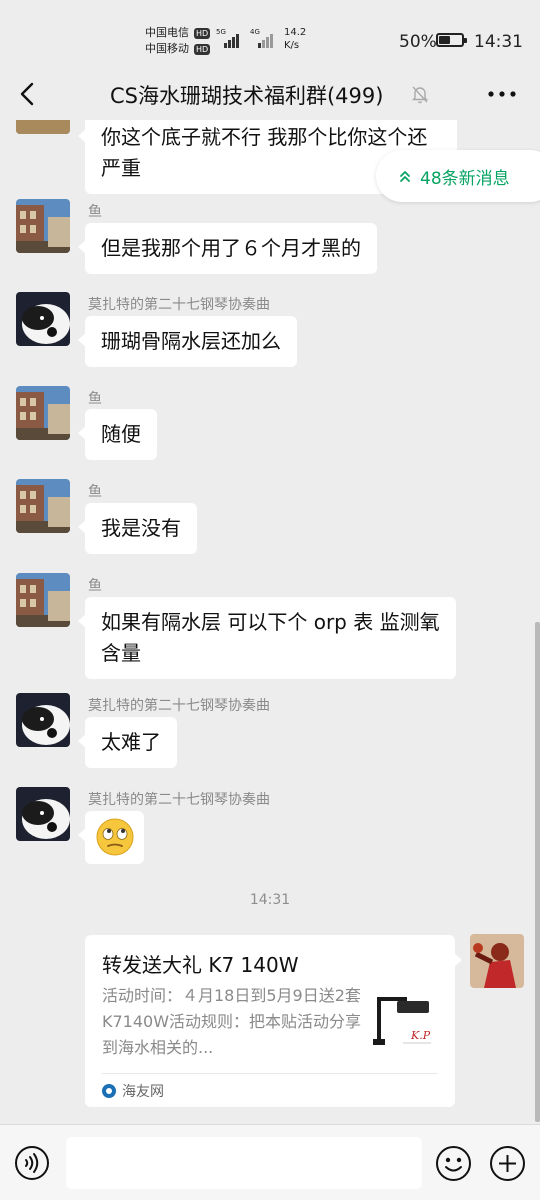 The height and width of the screenshot is (1200, 540). What do you see at coordinates (143, 1092) in the screenshot?
I see `card-source-name: 海友网` at bounding box center [143, 1092].